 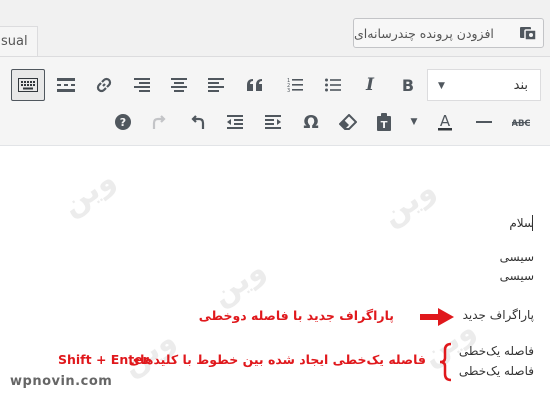 I want to click on align-left-icon, so click(x=216, y=85).